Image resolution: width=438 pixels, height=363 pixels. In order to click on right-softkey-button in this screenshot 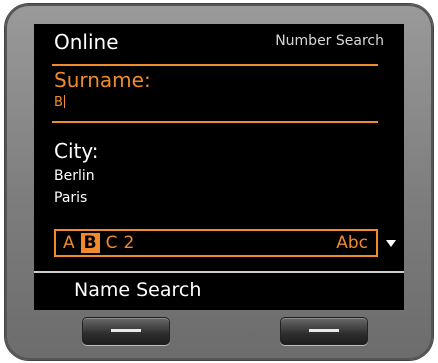, I will do `click(324, 331)`.